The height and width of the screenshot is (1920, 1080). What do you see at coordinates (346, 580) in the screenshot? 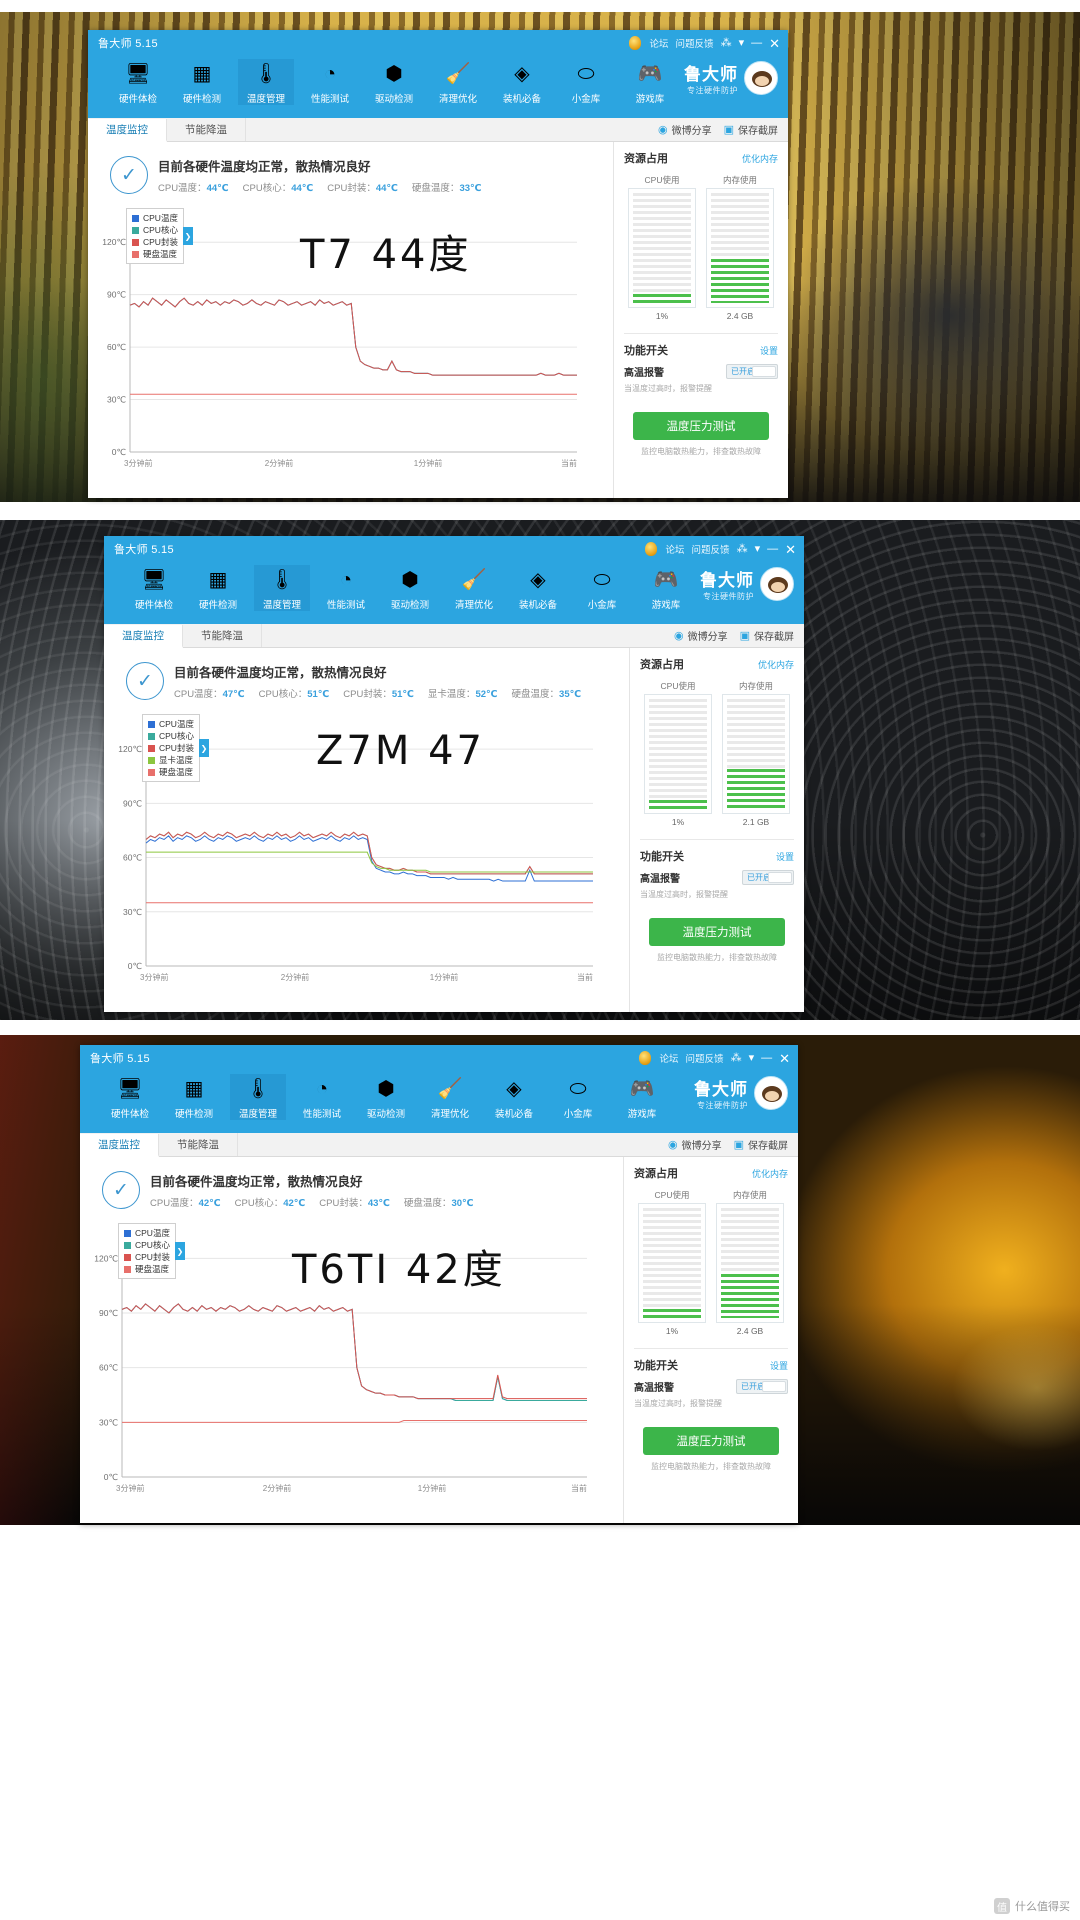
I see `gauge-icon: ◔` at bounding box center [346, 580].